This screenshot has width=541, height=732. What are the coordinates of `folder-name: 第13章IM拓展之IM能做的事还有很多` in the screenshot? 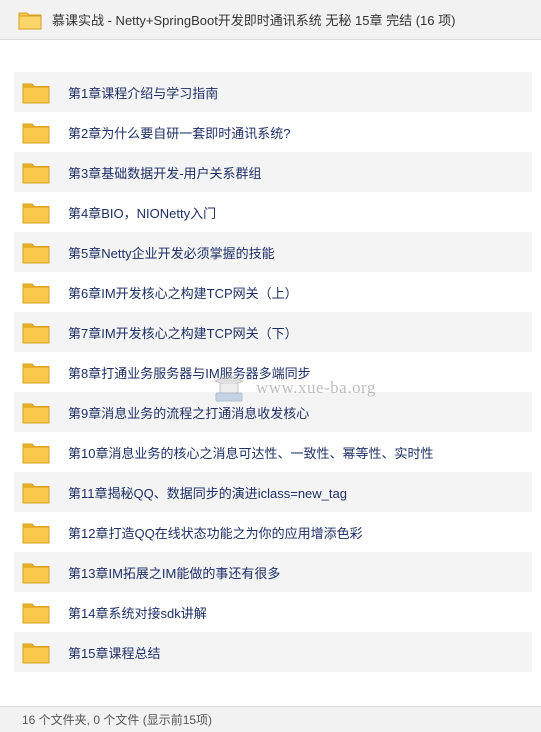 It's located at (174, 572).